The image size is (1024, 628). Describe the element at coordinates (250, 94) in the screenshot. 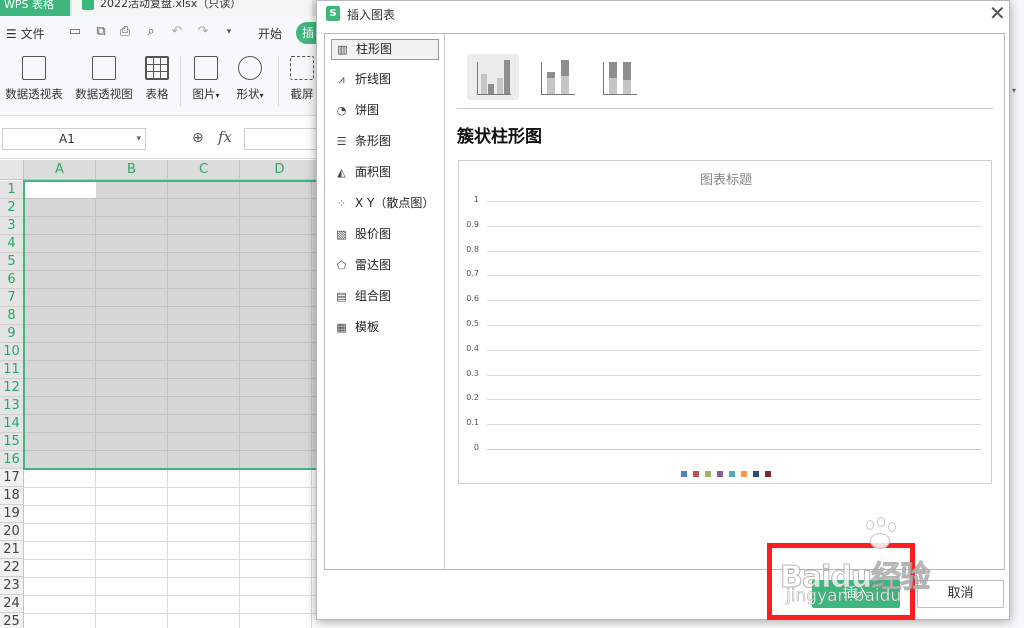

I see `shape-label: 形状▾` at that location.